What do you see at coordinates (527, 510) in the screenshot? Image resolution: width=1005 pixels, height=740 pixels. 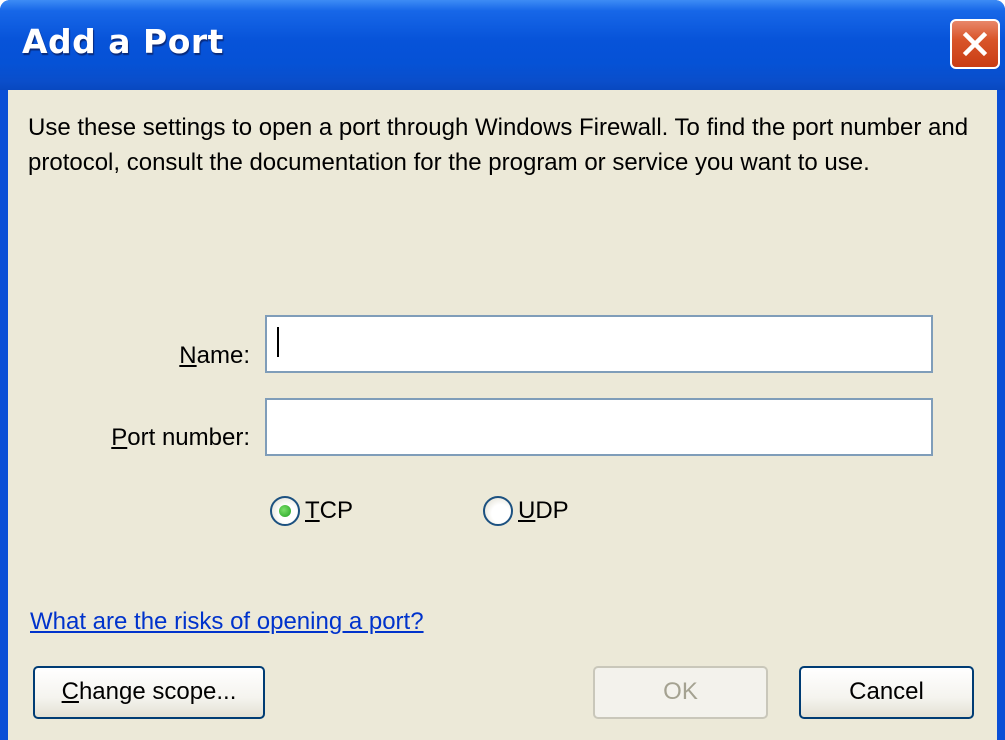 I see `udp-label-accelerator: U` at bounding box center [527, 510].